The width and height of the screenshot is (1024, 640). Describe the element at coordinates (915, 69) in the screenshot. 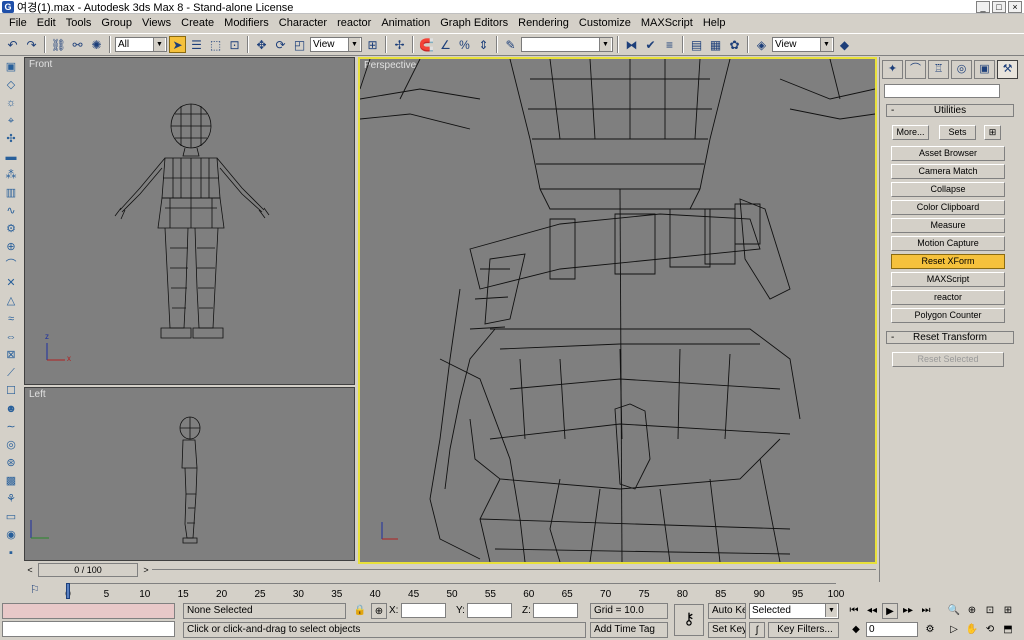

I see `modify-tab-icon: ⌒` at that location.